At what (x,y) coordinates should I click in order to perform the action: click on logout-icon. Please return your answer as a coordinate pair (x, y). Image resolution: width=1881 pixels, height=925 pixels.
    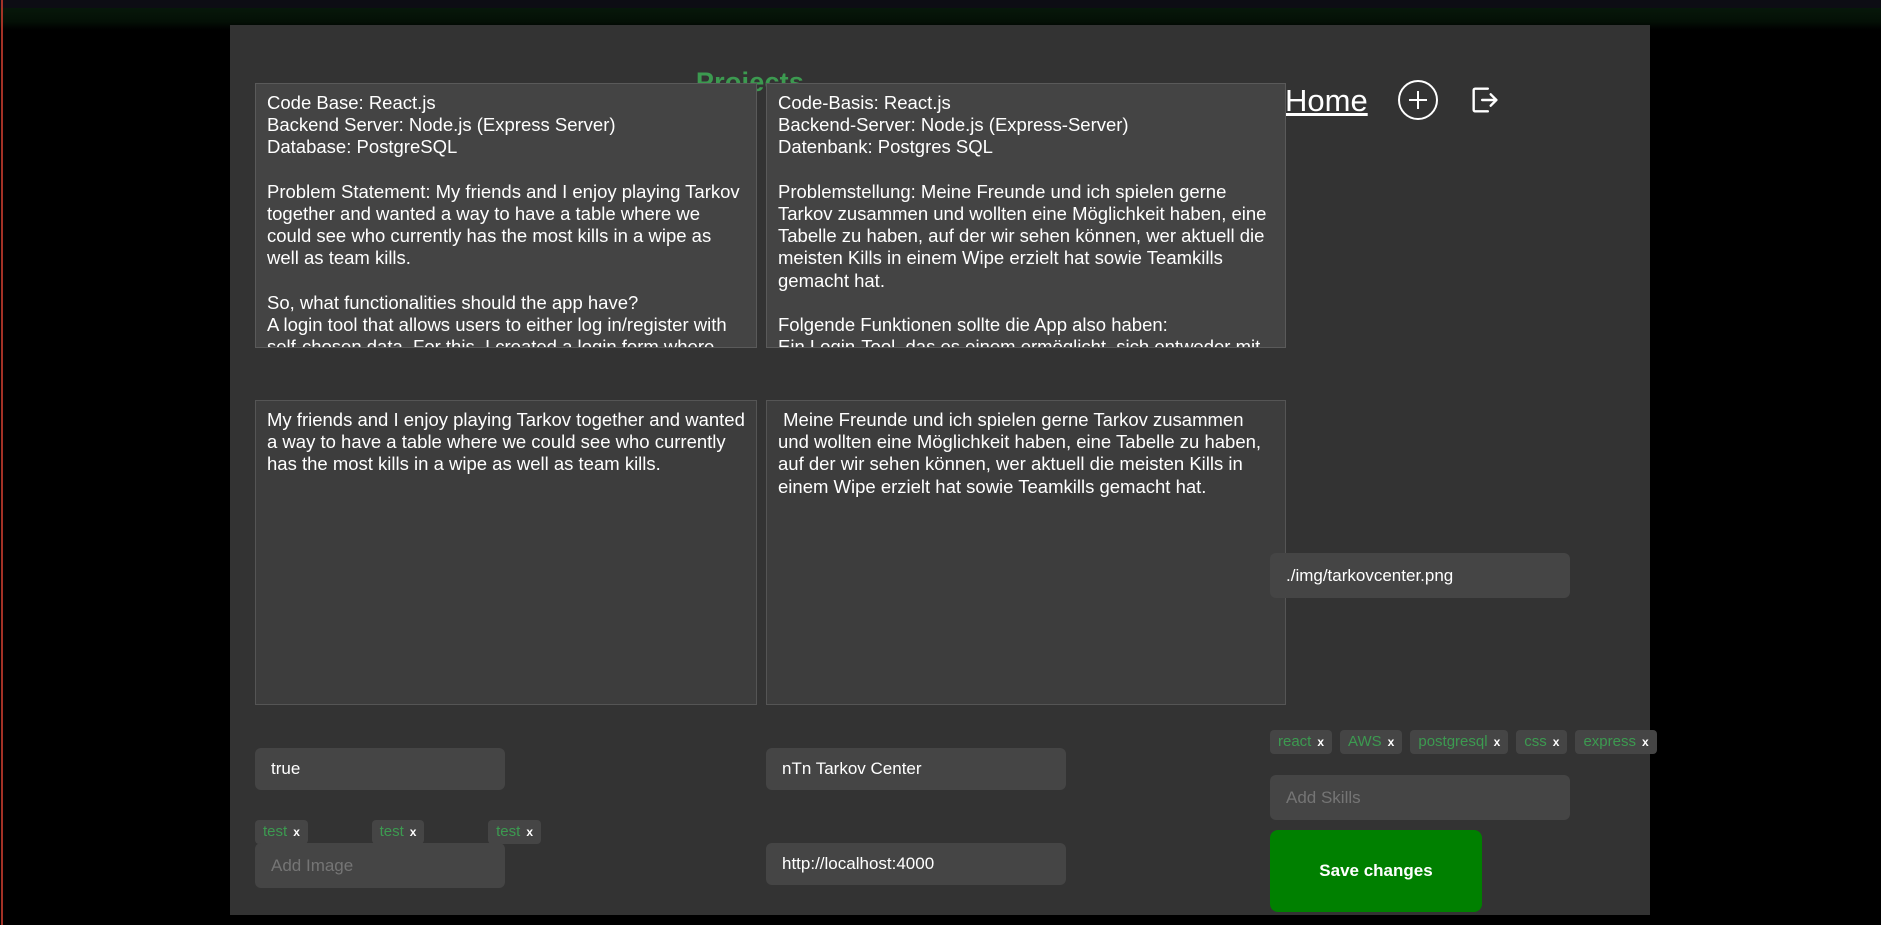
    Looking at the image, I should click on (1485, 100).